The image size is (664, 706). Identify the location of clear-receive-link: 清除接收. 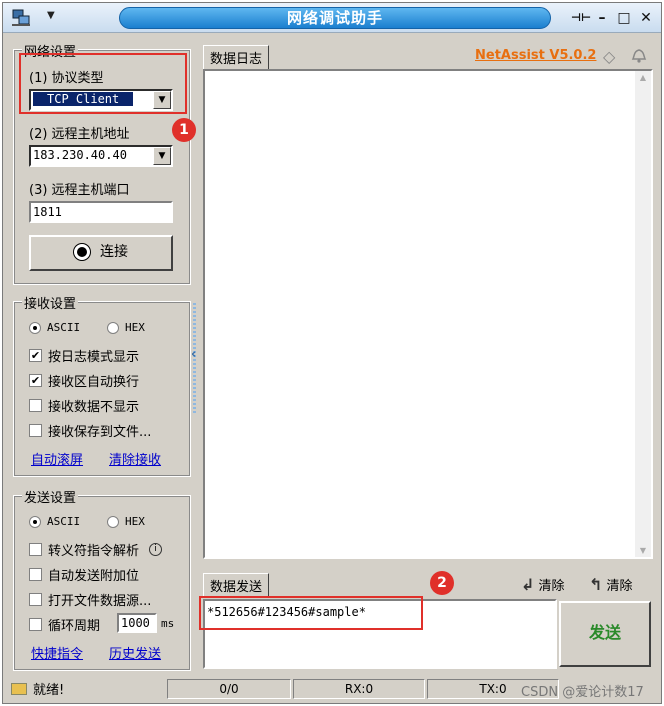
(135, 458).